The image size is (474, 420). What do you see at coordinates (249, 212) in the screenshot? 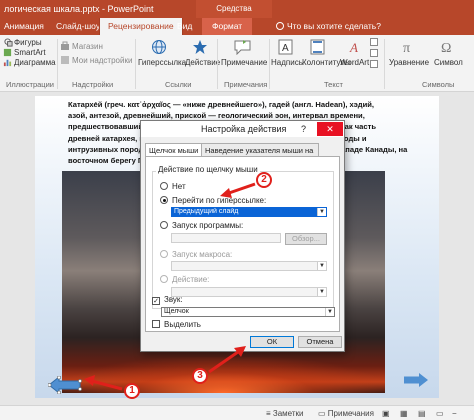
I see `hyperlink-target-select: Предыдущий слайд ▼` at bounding box center [249, 212].